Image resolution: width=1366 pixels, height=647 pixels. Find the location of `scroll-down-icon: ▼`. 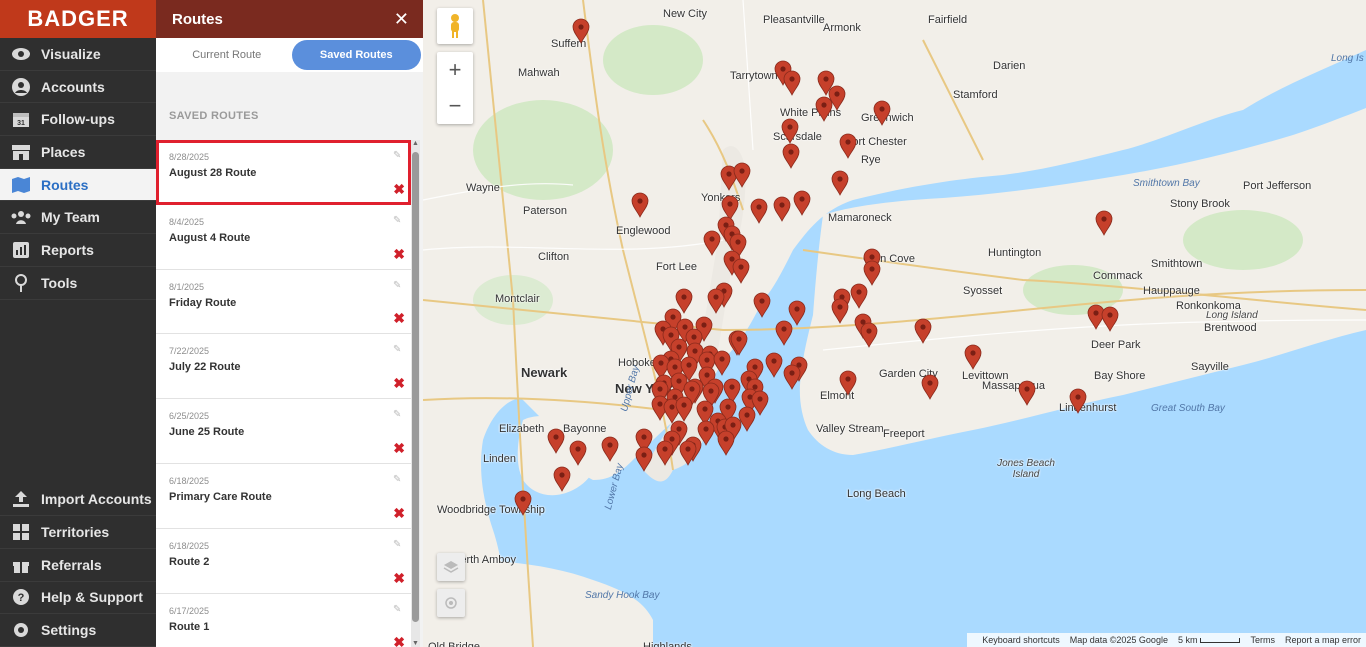

scroll-down-icon: ▼ is located at coordinates (415, 643).